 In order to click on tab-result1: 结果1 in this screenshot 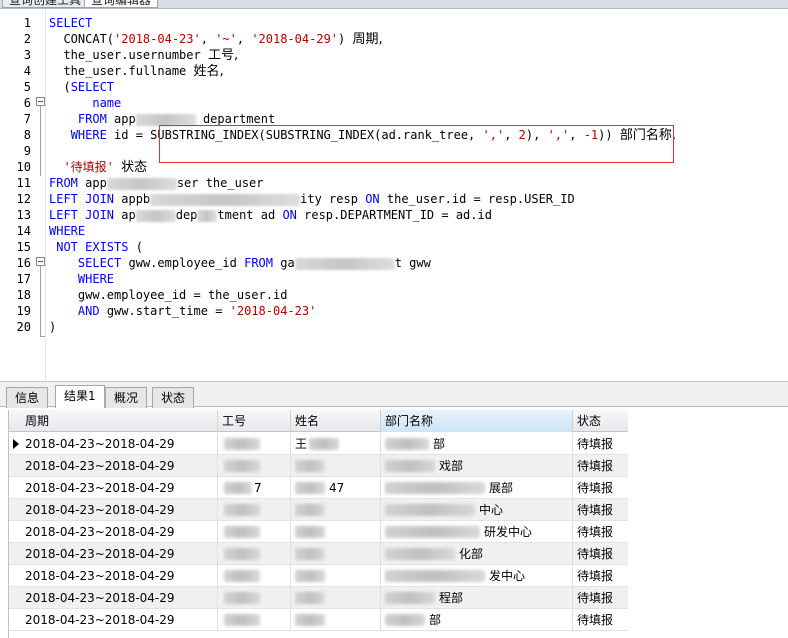, I will do `click(80, 396)`.